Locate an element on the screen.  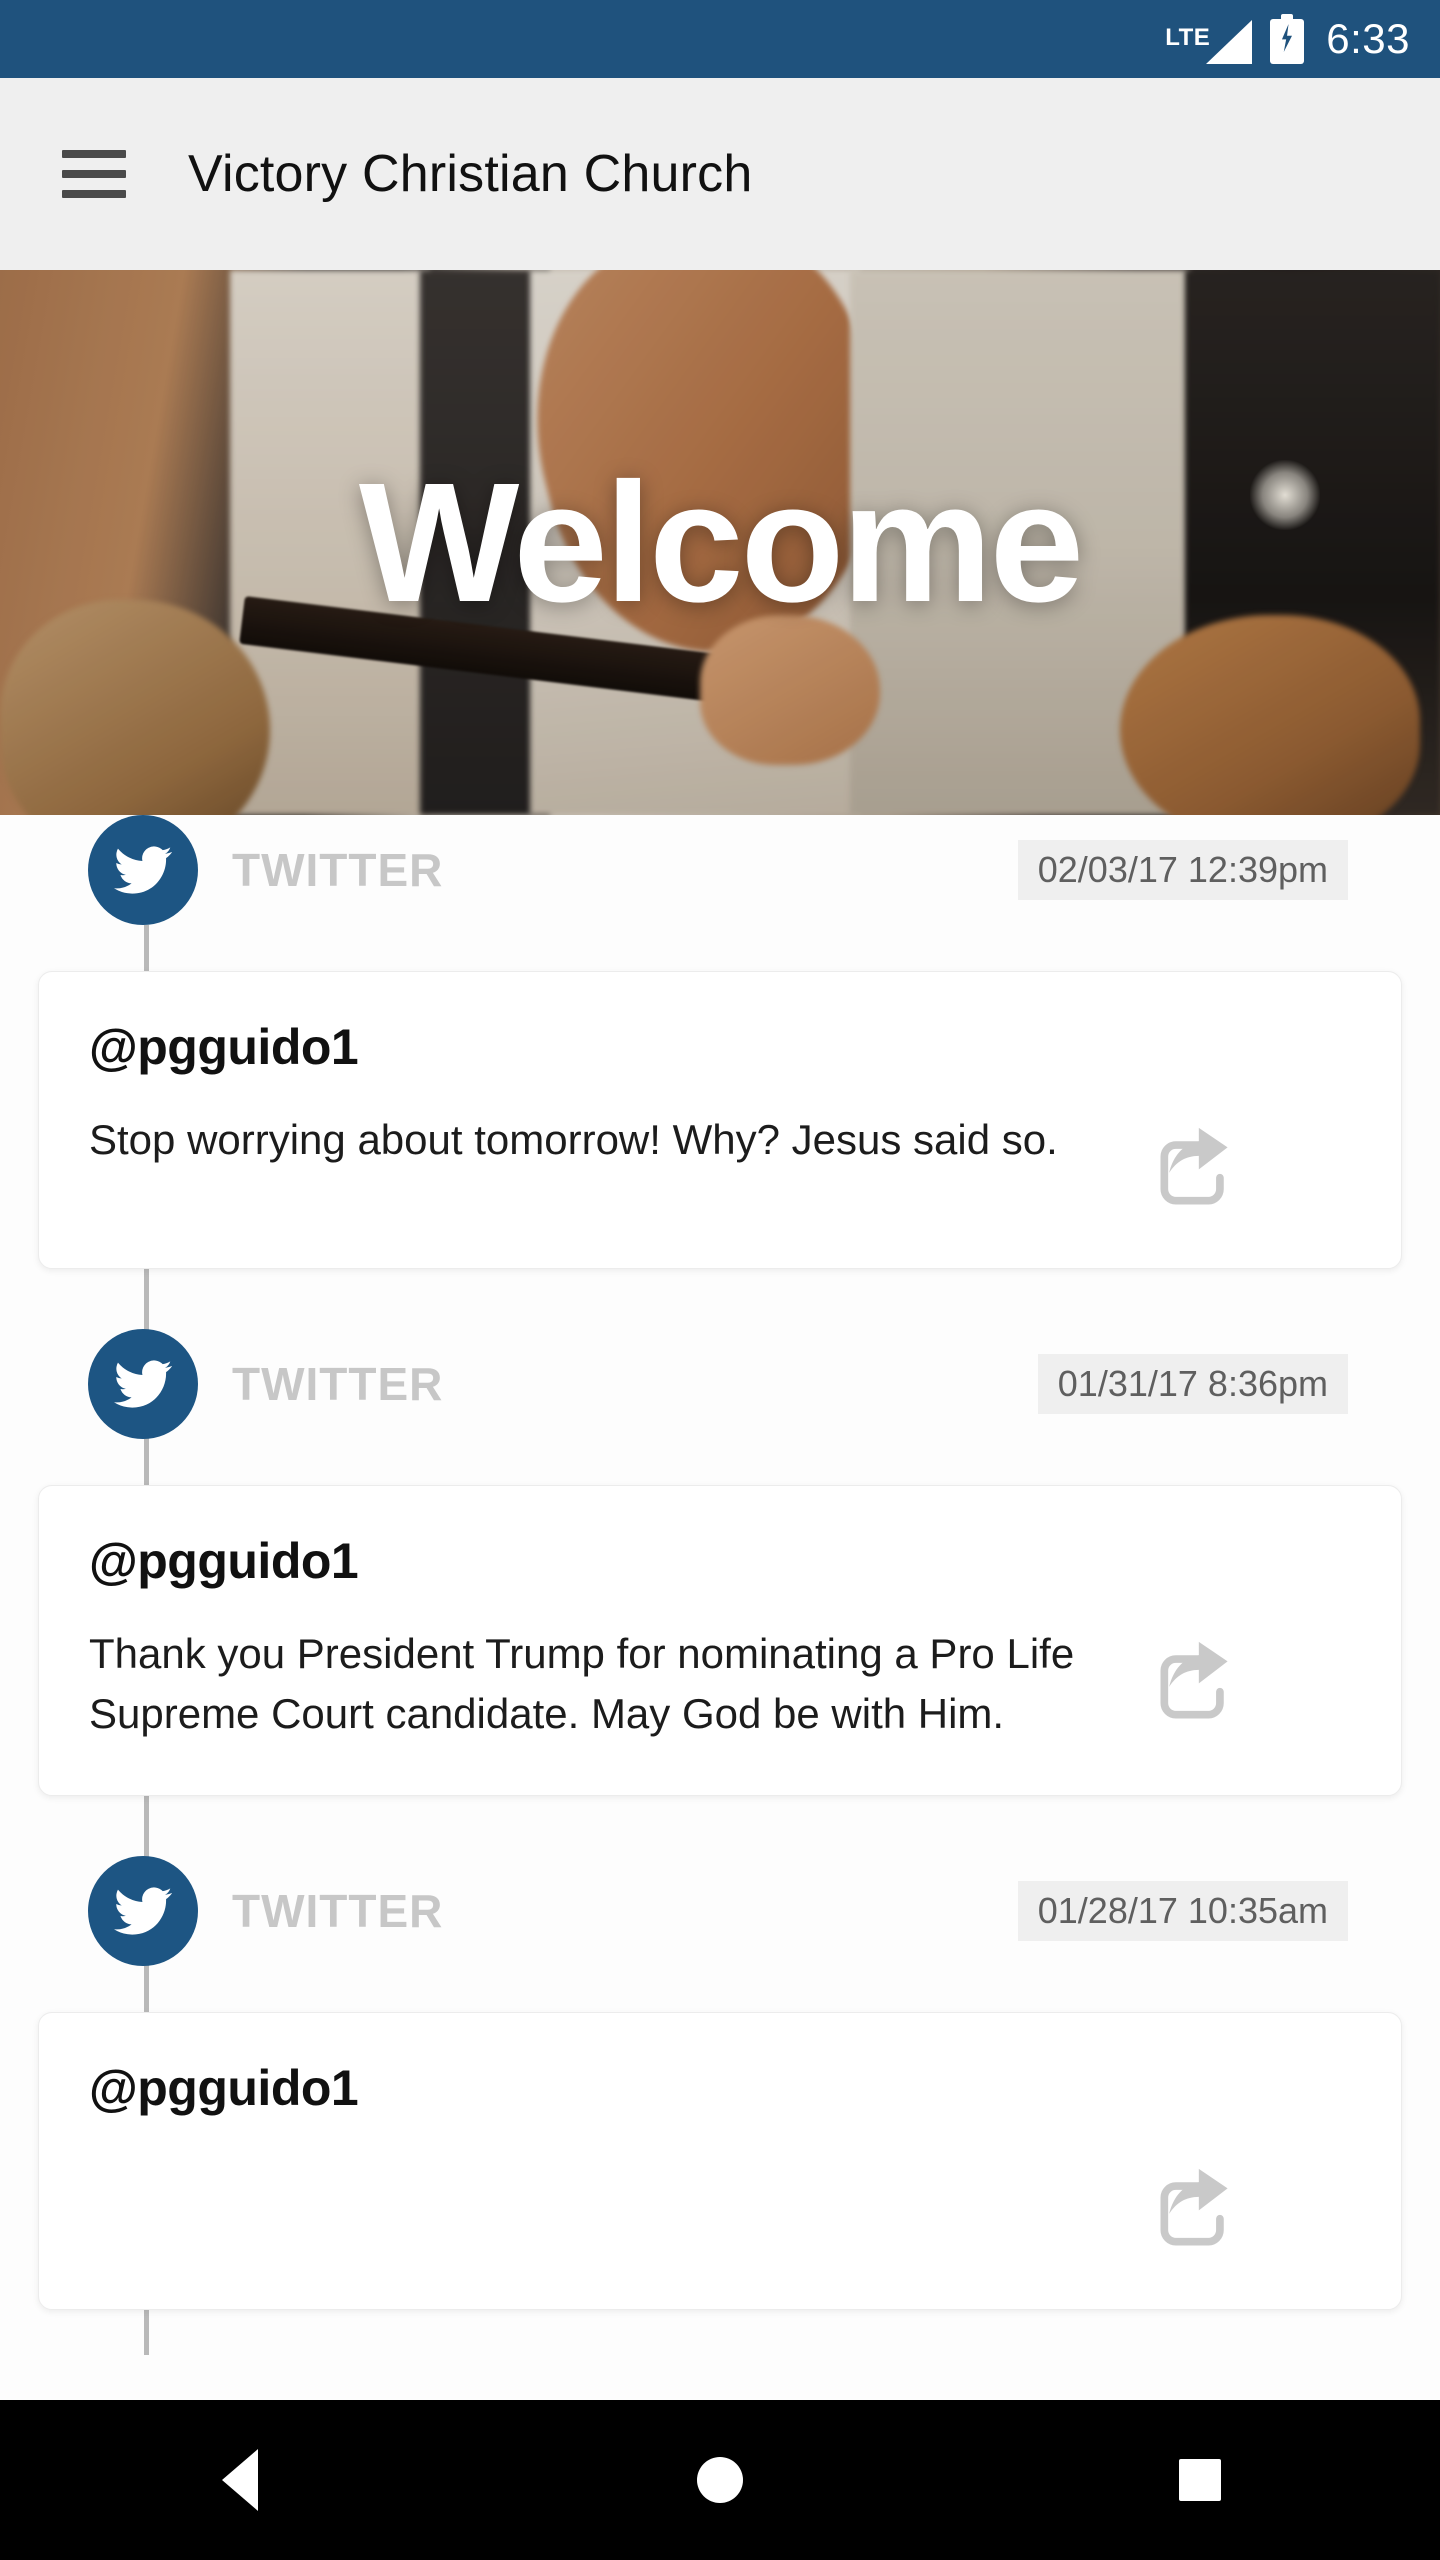
app-bar: Victory Christian Church is located at coordinates (720, 174).